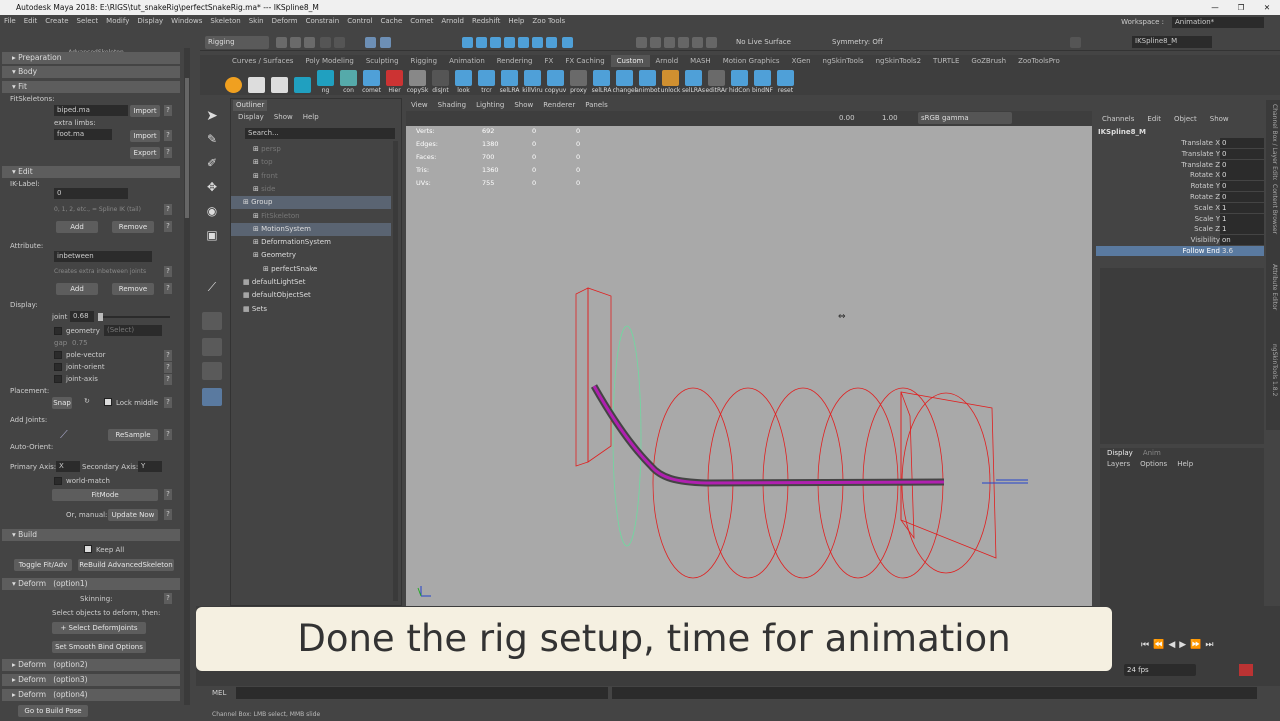 The height and width of the screenshot is (721, 1280). What do you see at coordinates (68, 466) in the screenshot?
I see `primary-axis-dropdown: X` at bounding box center [68, 466].